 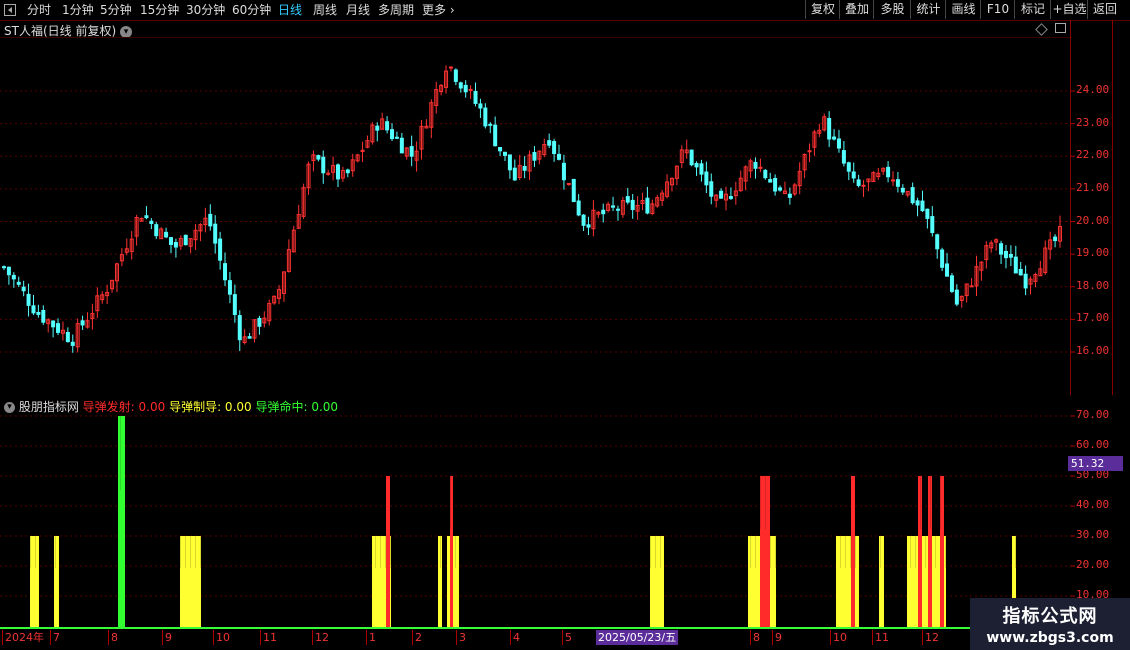 I want to click on indicator-tick-label: 70.00, so click(x=1093, y=414).